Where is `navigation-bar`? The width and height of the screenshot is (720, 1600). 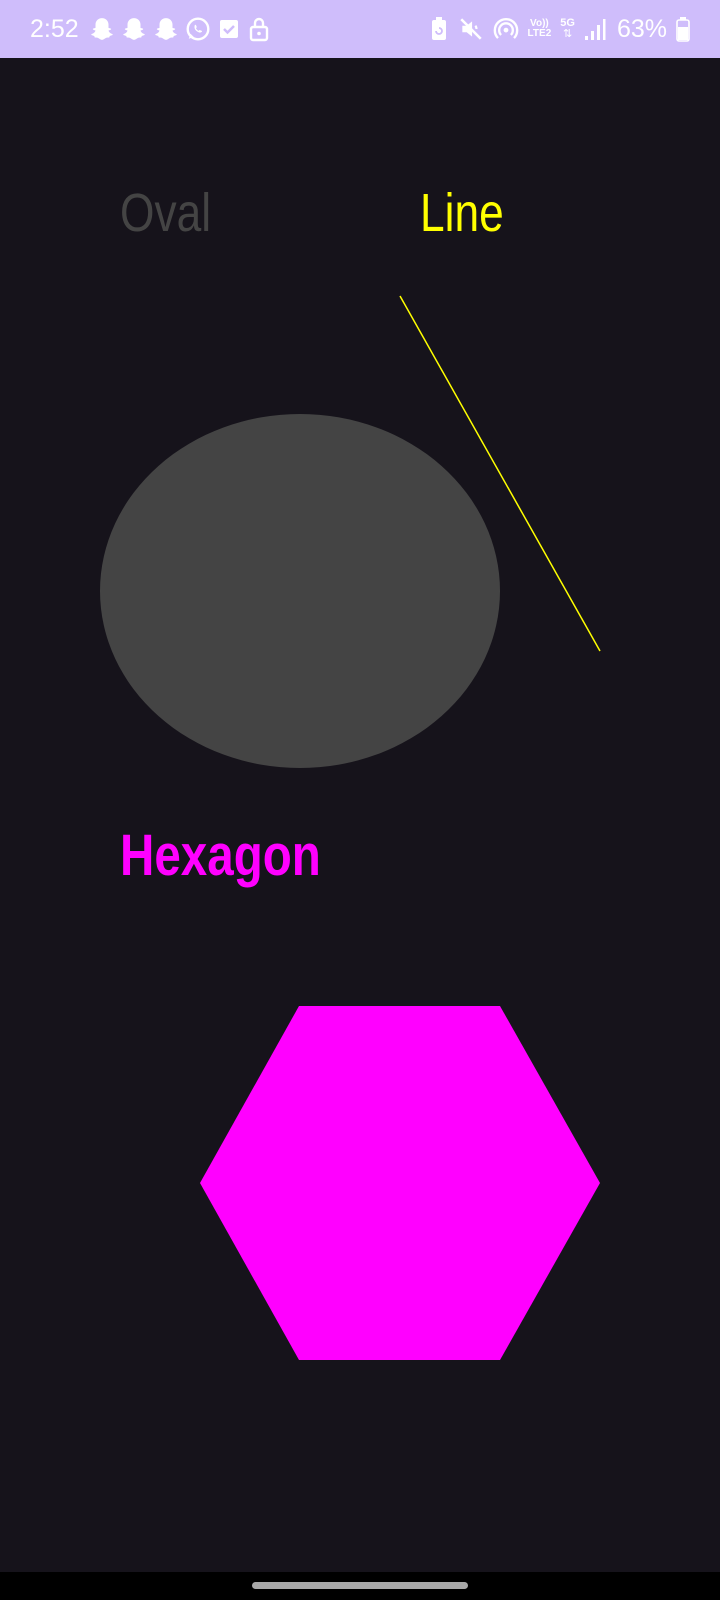 navigation-bar is located at coordinates (360, 1586).